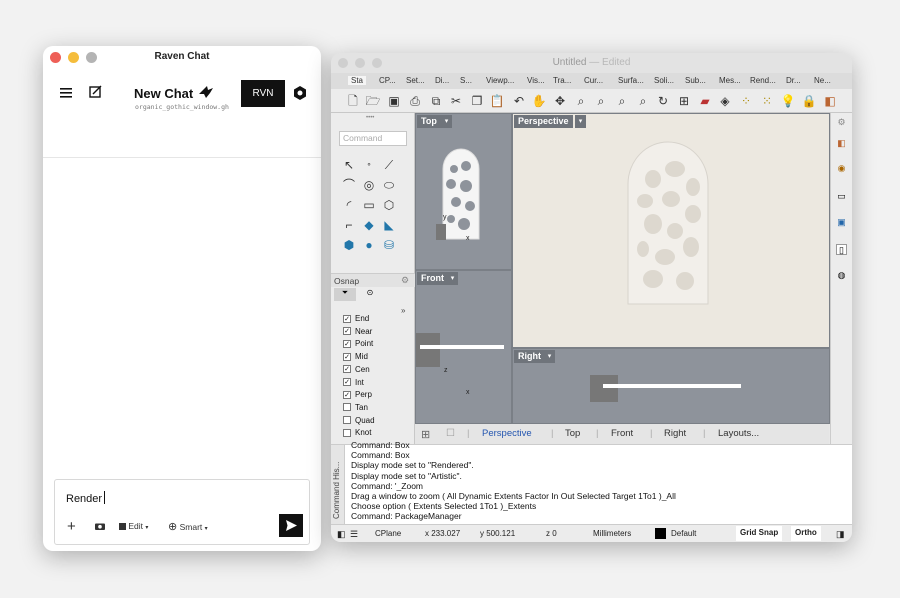 This screenshot has height=598, width=900. I want to click on copy-icon: ❐, so click(477, 101).